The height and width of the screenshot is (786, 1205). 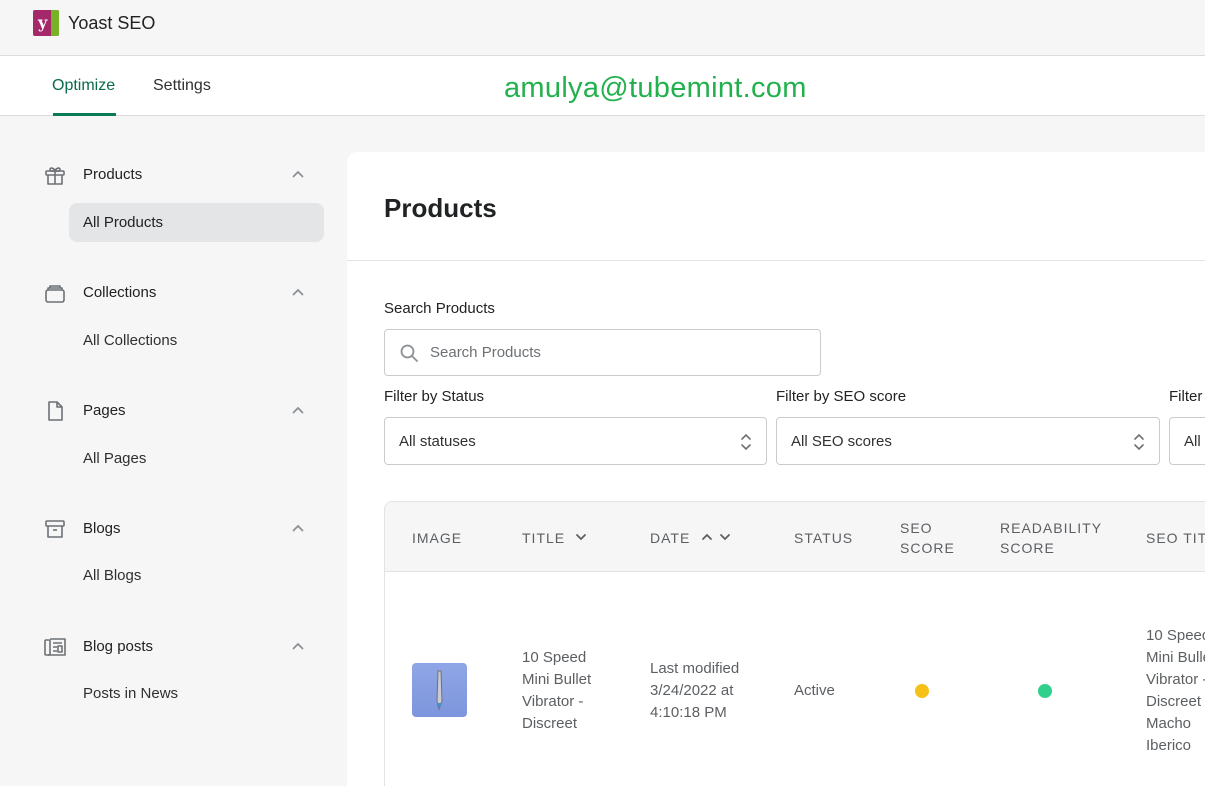 I want to click on seo-score-indicator, so click(x=922, y=691).